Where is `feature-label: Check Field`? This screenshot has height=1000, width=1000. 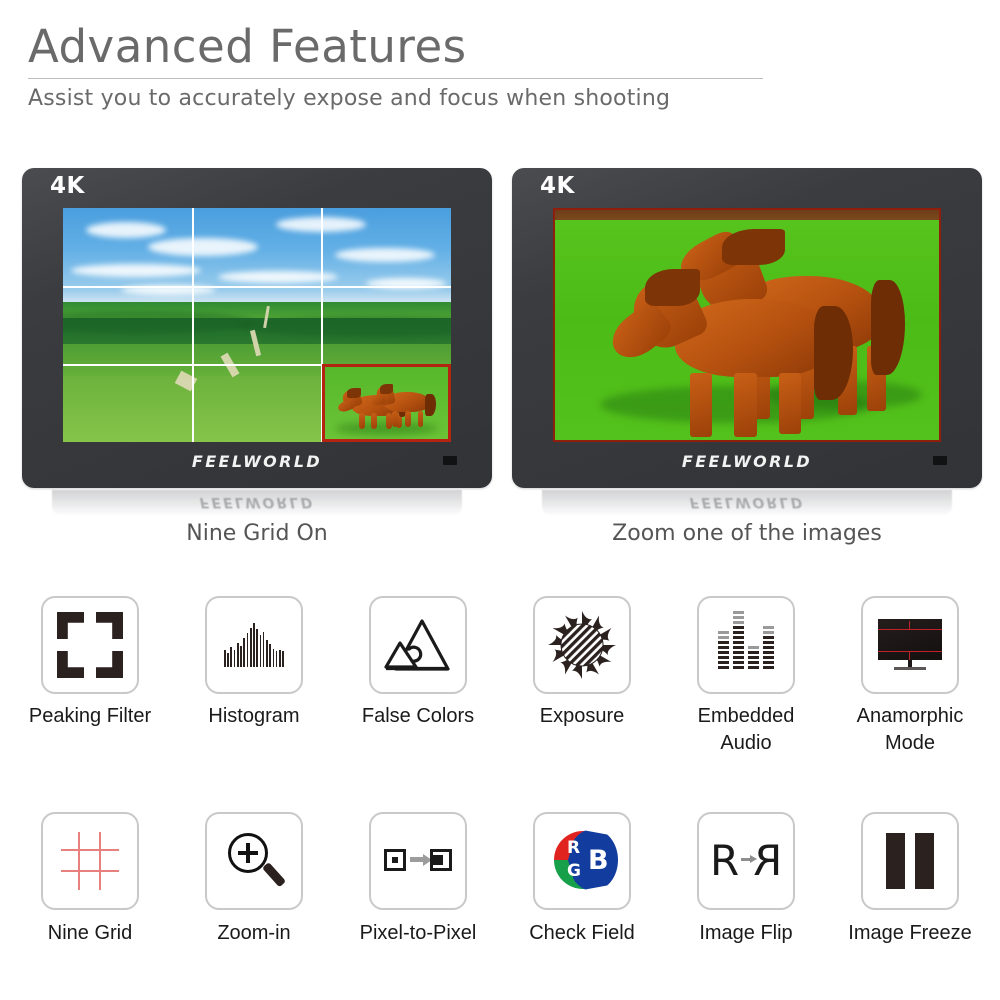 feature-label: Check Field is located at coordinates (582, 933).